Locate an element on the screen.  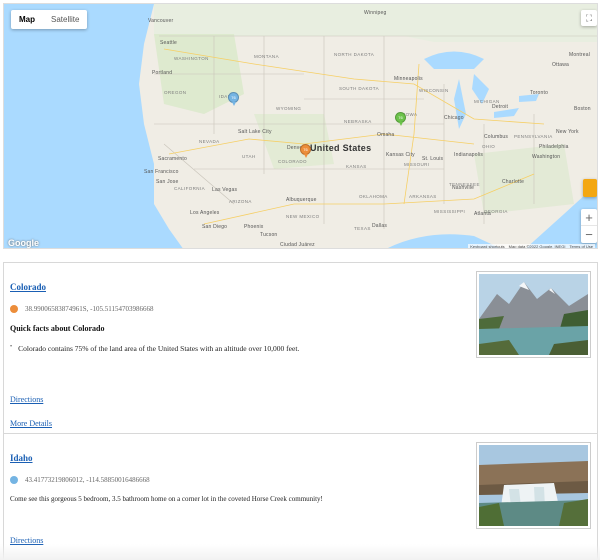
city-label: Vancouver is located at coordinates (161, 21).